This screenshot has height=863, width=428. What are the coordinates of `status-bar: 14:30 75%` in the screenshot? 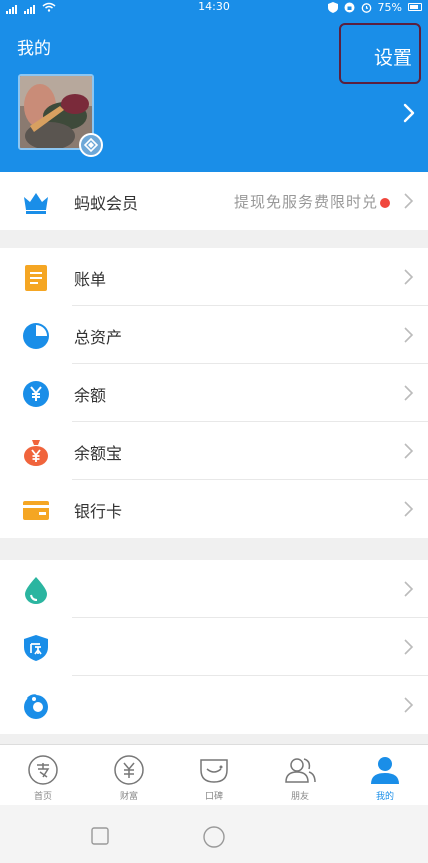 It's located at (214, 7).